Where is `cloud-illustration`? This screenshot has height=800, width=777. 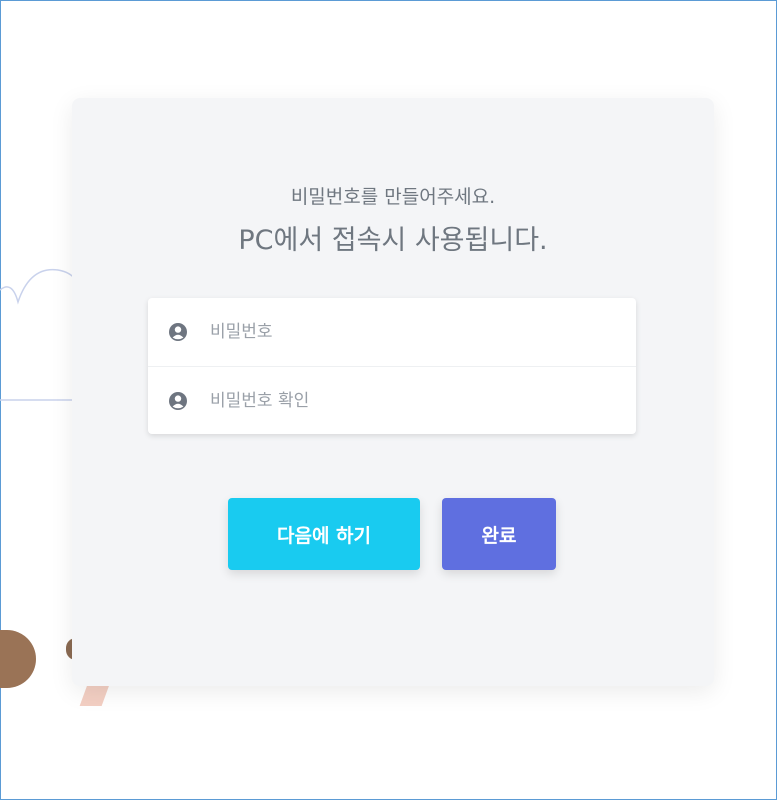
cloud-illustration is located at coordinates (38, 334).